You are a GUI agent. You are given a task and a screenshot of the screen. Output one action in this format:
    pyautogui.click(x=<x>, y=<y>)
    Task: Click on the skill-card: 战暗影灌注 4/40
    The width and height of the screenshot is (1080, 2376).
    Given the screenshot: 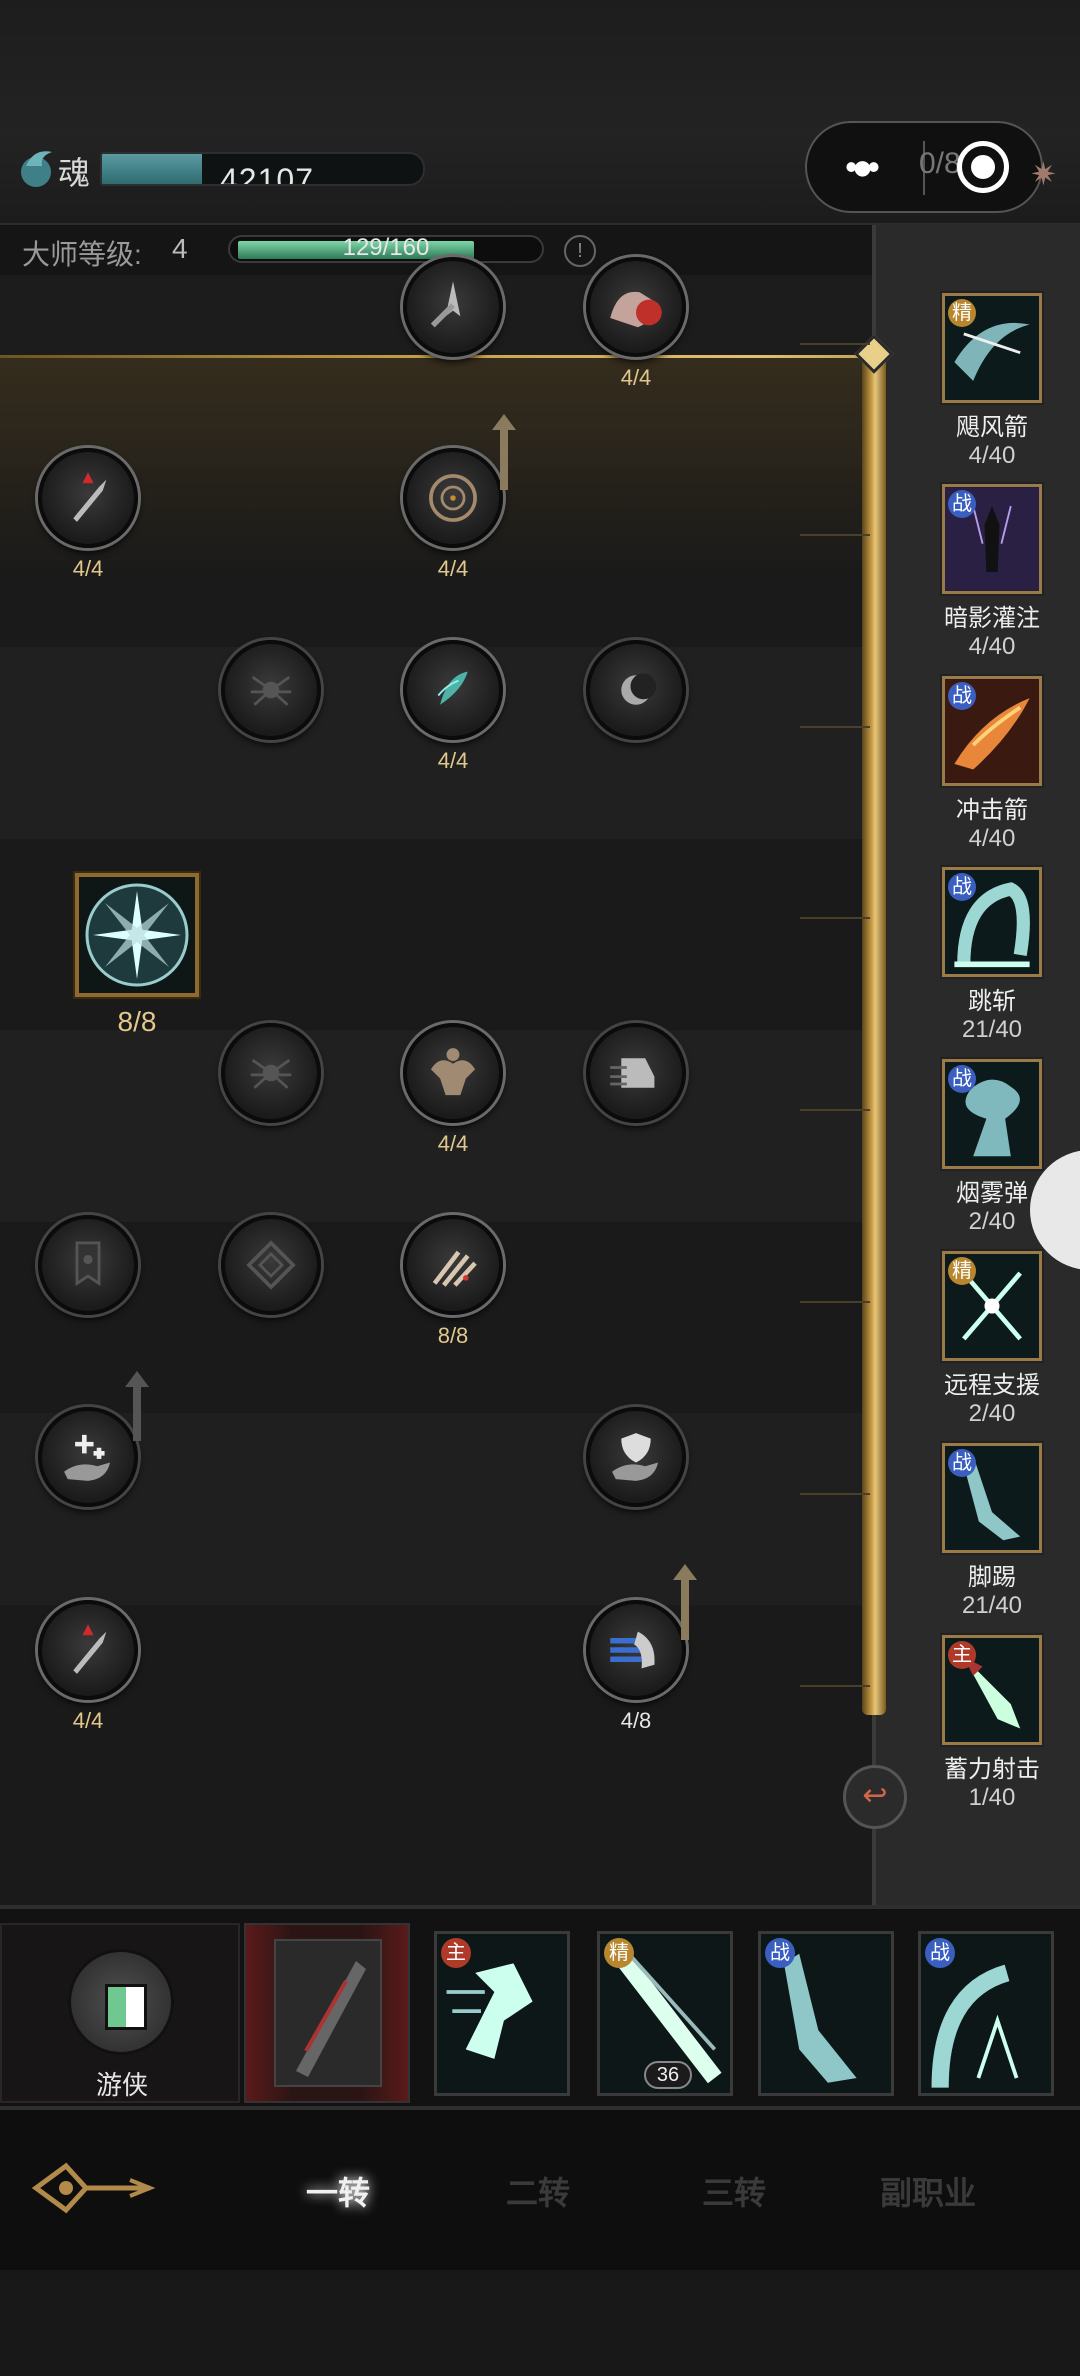 What is the action you would take?
    pyautogui.click(x=992, y=572)
    